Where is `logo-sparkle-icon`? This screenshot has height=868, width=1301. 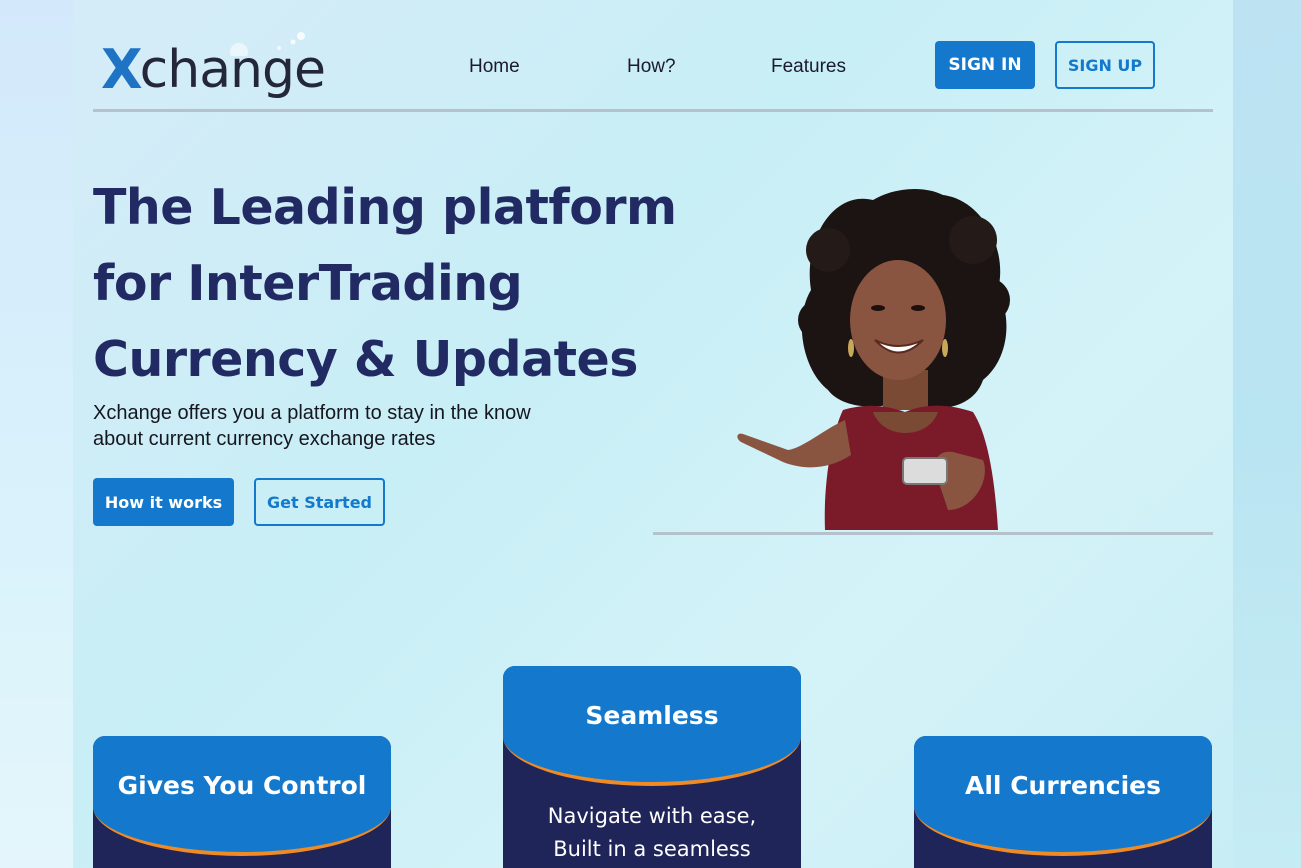 logo-sparkle-icon is located at coordinates (267, 44).